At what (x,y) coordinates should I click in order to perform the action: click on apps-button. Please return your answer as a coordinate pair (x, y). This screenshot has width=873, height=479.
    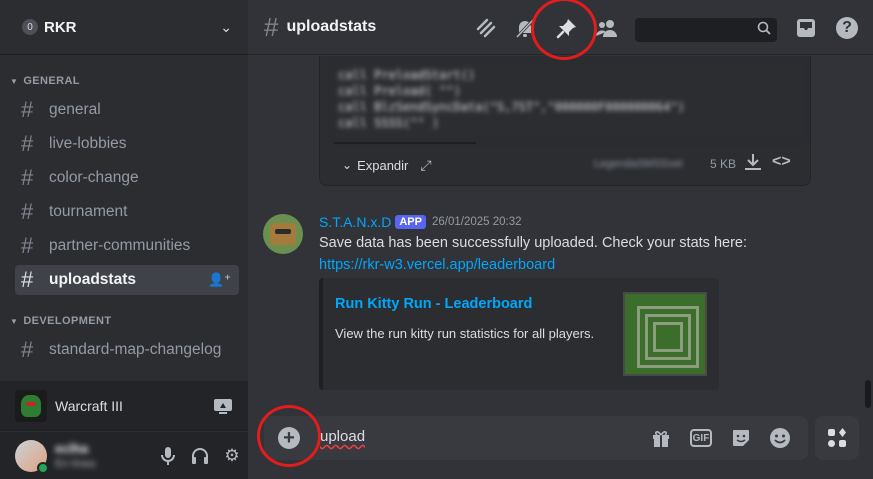
    Looking at the image, I should click on (837, 438).